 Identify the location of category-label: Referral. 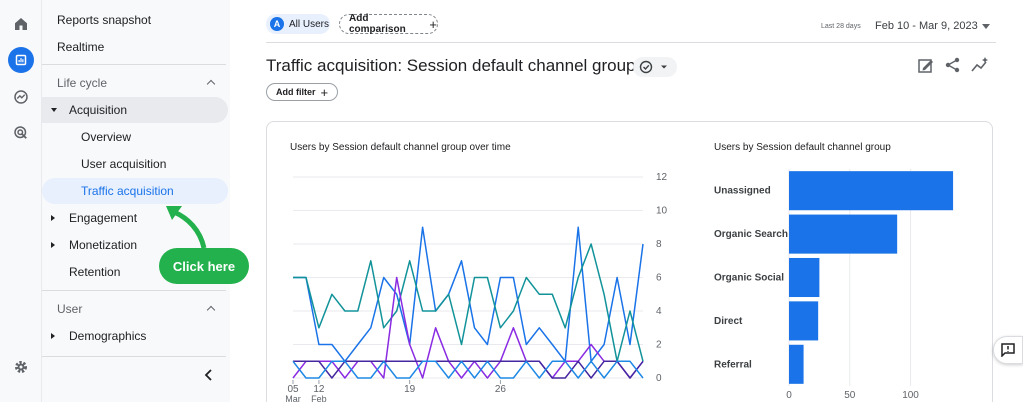
(733, 364).